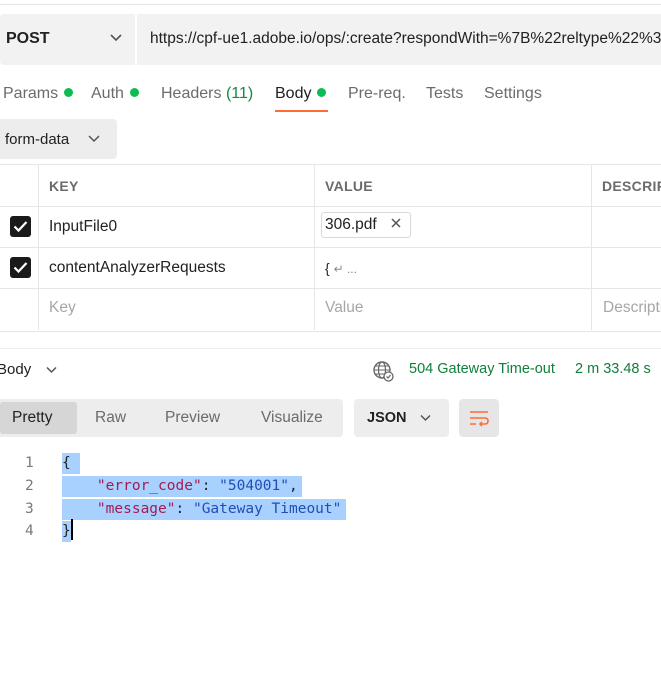  What do you see at coordinates (613, 369) in the screenshot?
I see `response-time: 2 m 33.48 s` at bounding box center [613, 369].